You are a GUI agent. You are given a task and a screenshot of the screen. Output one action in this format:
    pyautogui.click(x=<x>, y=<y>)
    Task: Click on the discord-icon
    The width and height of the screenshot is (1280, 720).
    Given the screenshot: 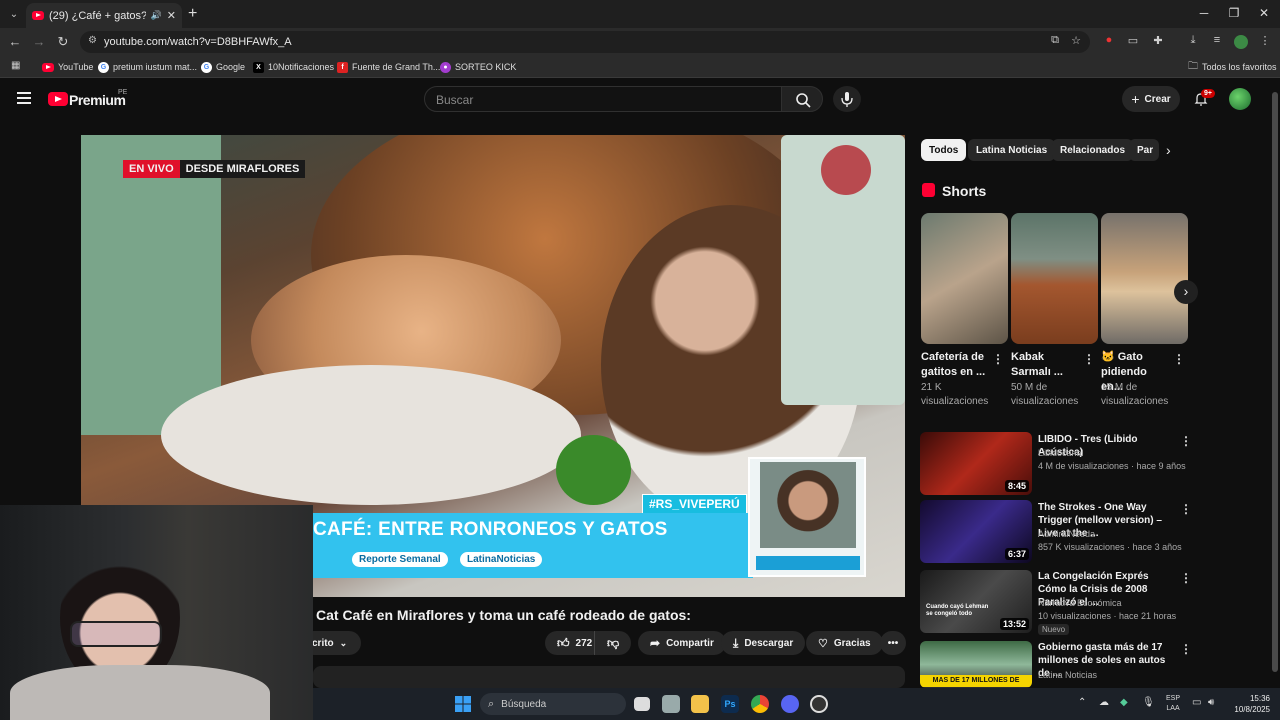 What is the action you would take?
    pyautogui.click(x=790, y=704)
    